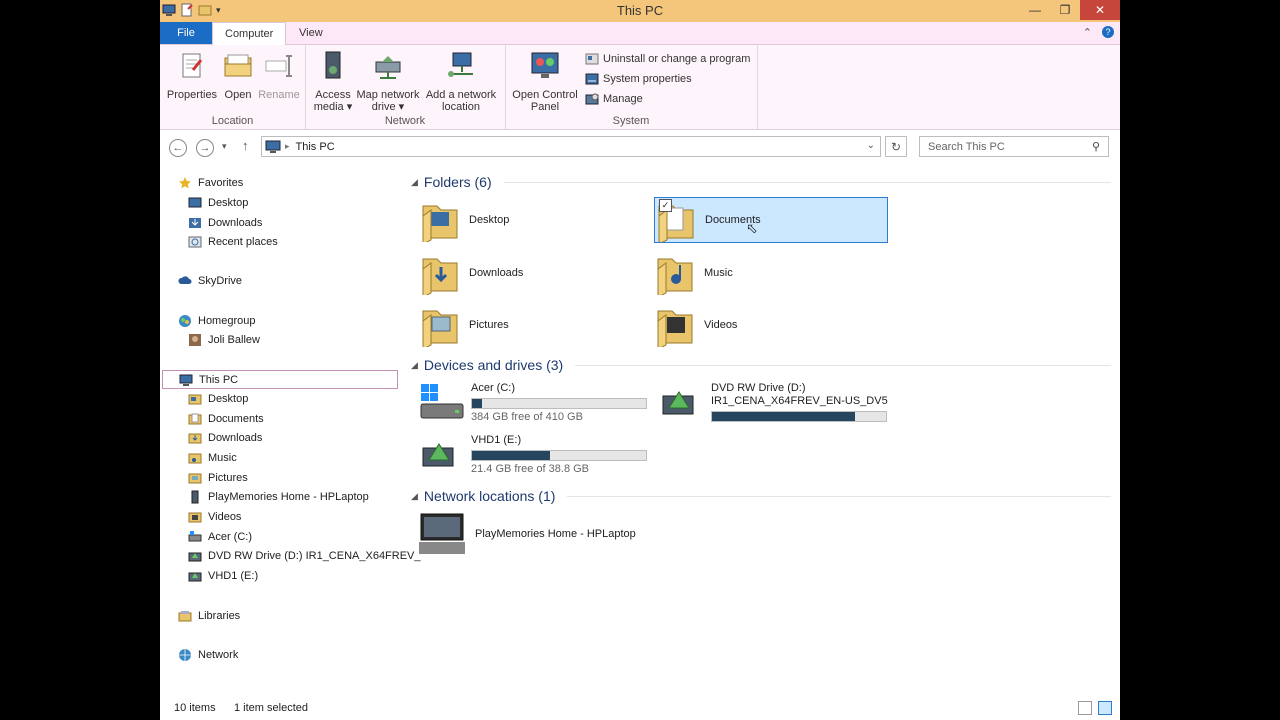  What do you see at coordinates (647, 79) in the screenshot?
I see `system-properties-label: System properties` at bounding box center [647, 79].